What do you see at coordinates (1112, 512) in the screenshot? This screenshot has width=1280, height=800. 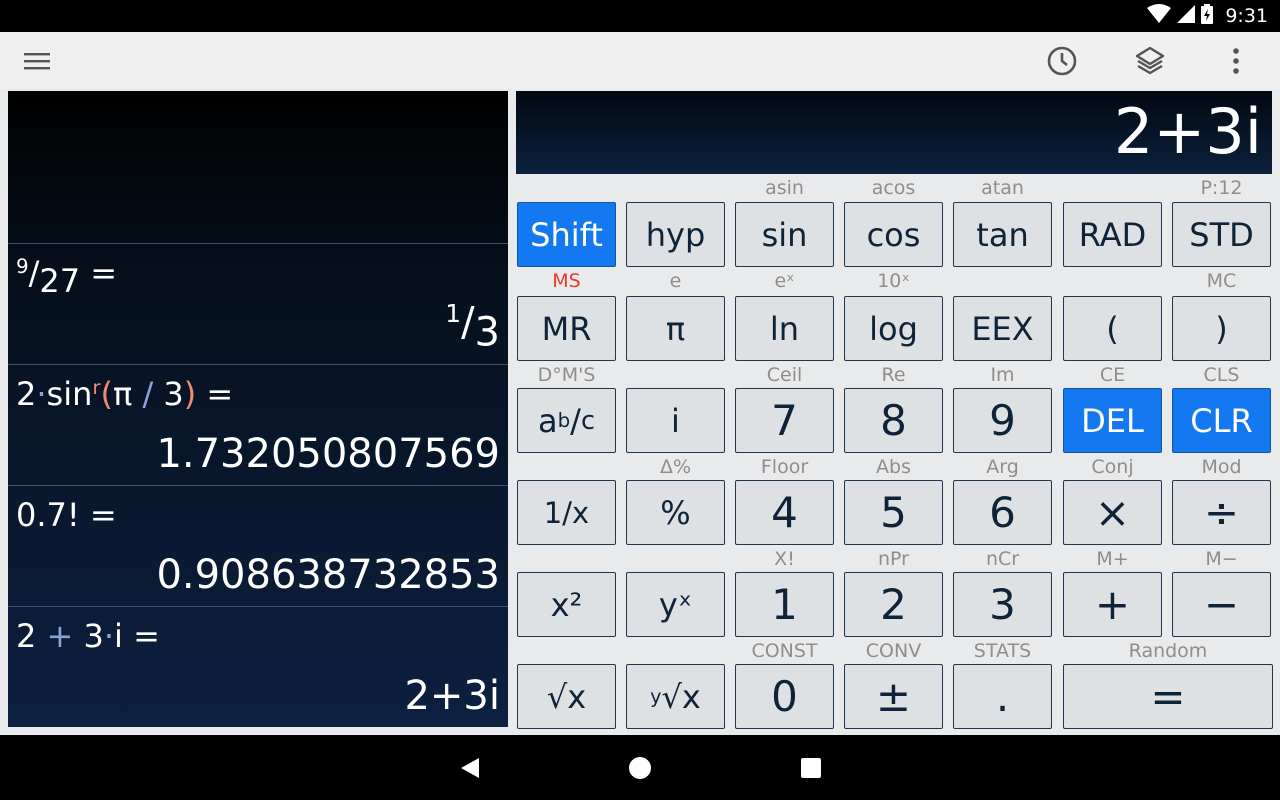 I see `multiply-key: ×` at bounding box center [1112, 512].